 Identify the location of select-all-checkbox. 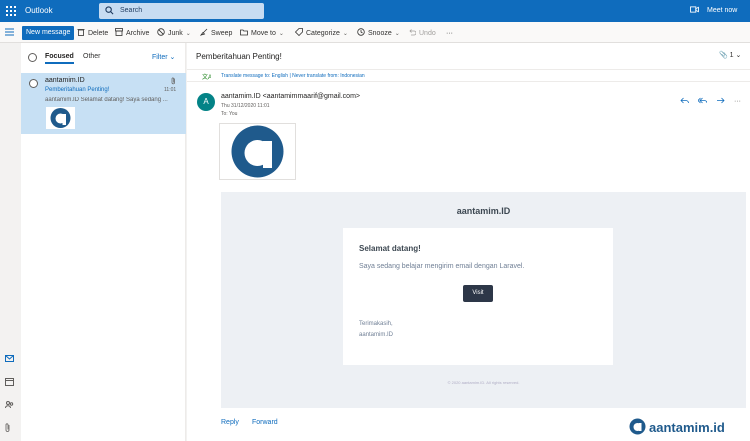
(32, 57).